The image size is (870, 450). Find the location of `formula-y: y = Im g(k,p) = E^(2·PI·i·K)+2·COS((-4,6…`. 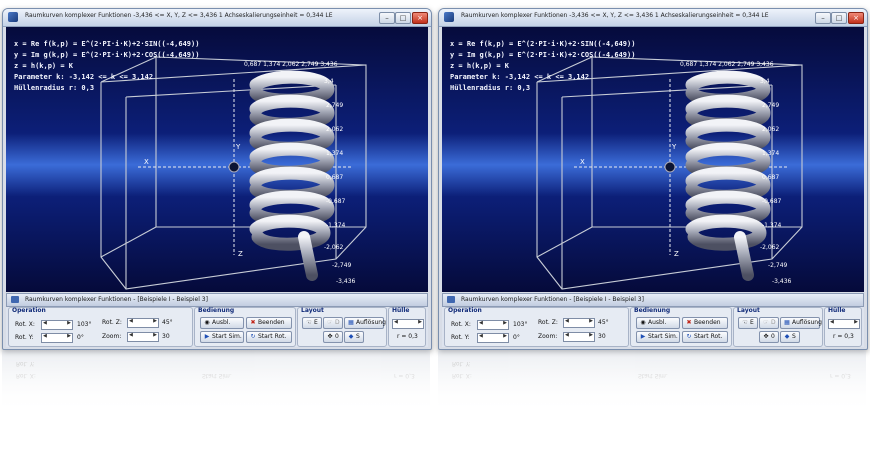

formula-y: y = Im g(k,p) = E^(2·PI·i·K)+2·COS((-4,6… is located at coordinates (543, 55).